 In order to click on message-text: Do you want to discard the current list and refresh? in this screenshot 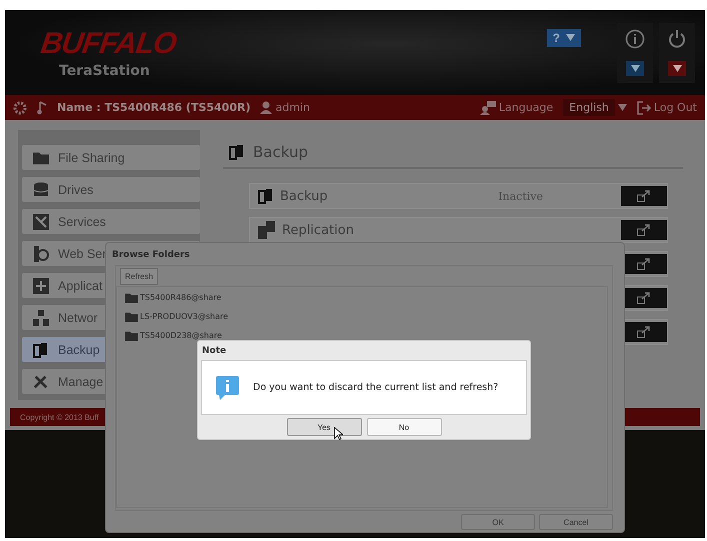, I will do `click(375, 387)`.